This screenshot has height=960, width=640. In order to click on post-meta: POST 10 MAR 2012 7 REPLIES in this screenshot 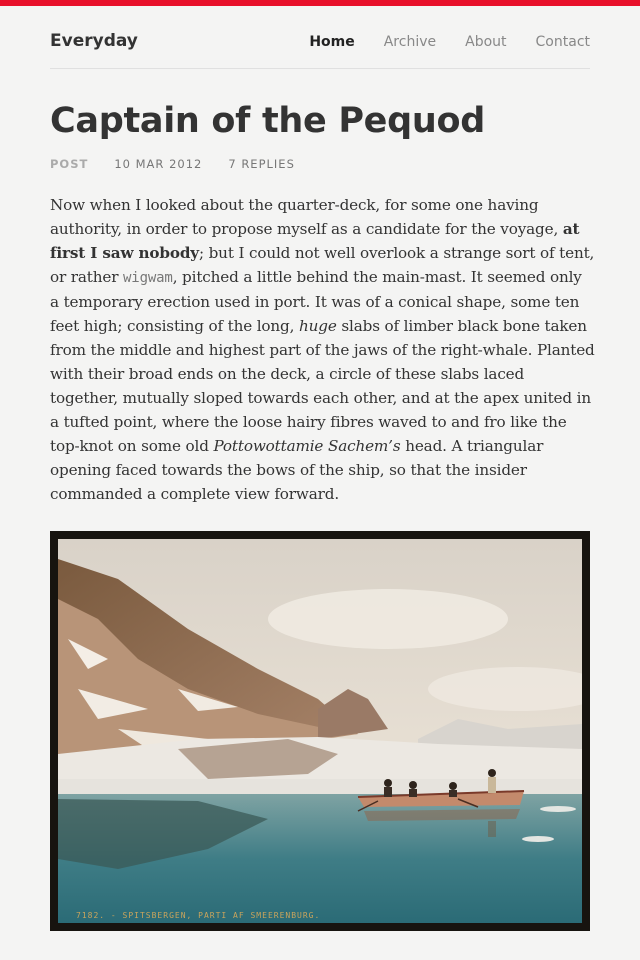, I will do `click(172, 164)`.